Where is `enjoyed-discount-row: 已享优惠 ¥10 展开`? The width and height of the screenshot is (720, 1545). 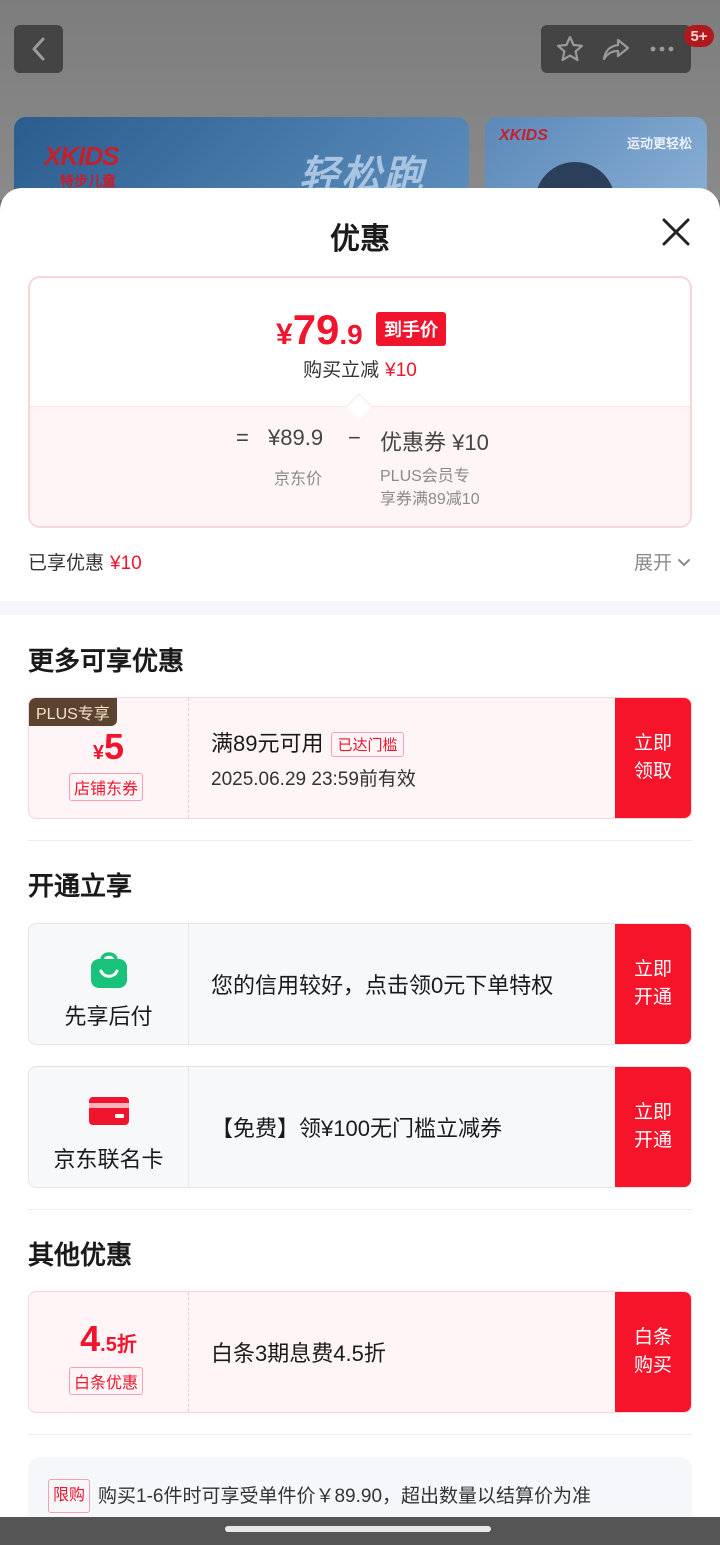
enjoyed-discount-row: 已享优惠 ¥10 展开 is located at coordinates (360, 563).